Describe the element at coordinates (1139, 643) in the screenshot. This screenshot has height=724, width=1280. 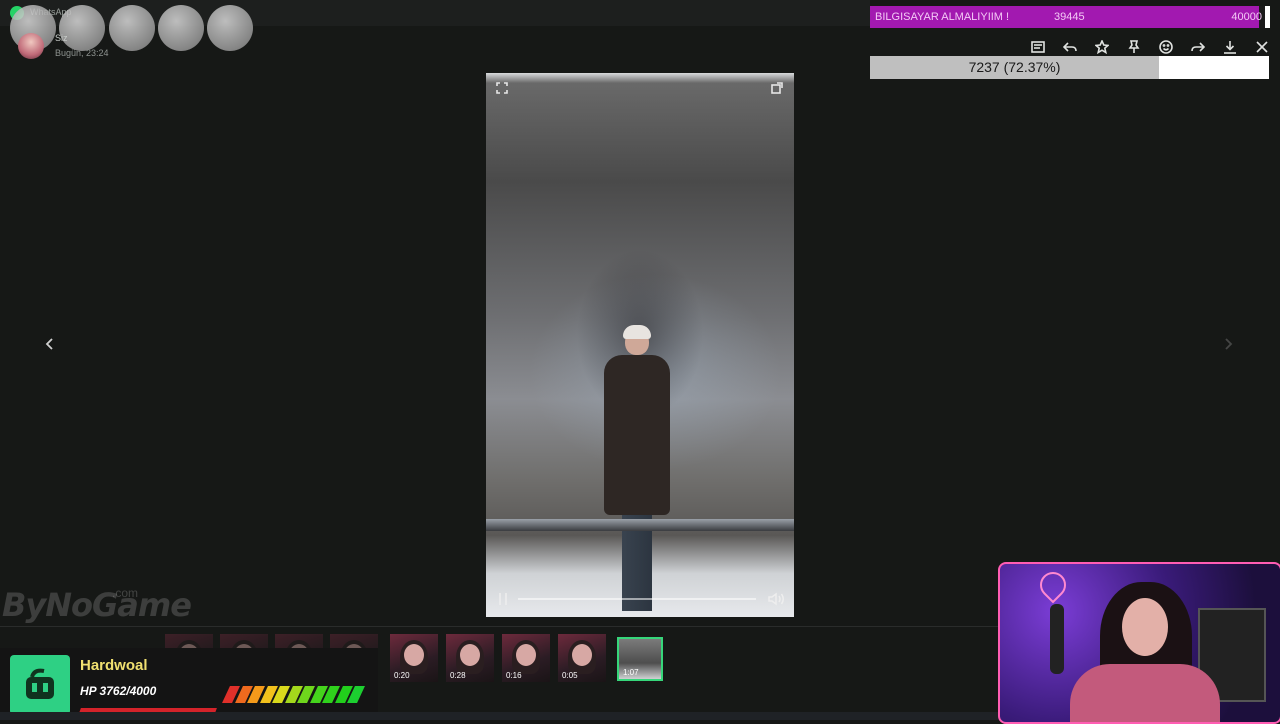
I see `webcam-overlay` at that location.